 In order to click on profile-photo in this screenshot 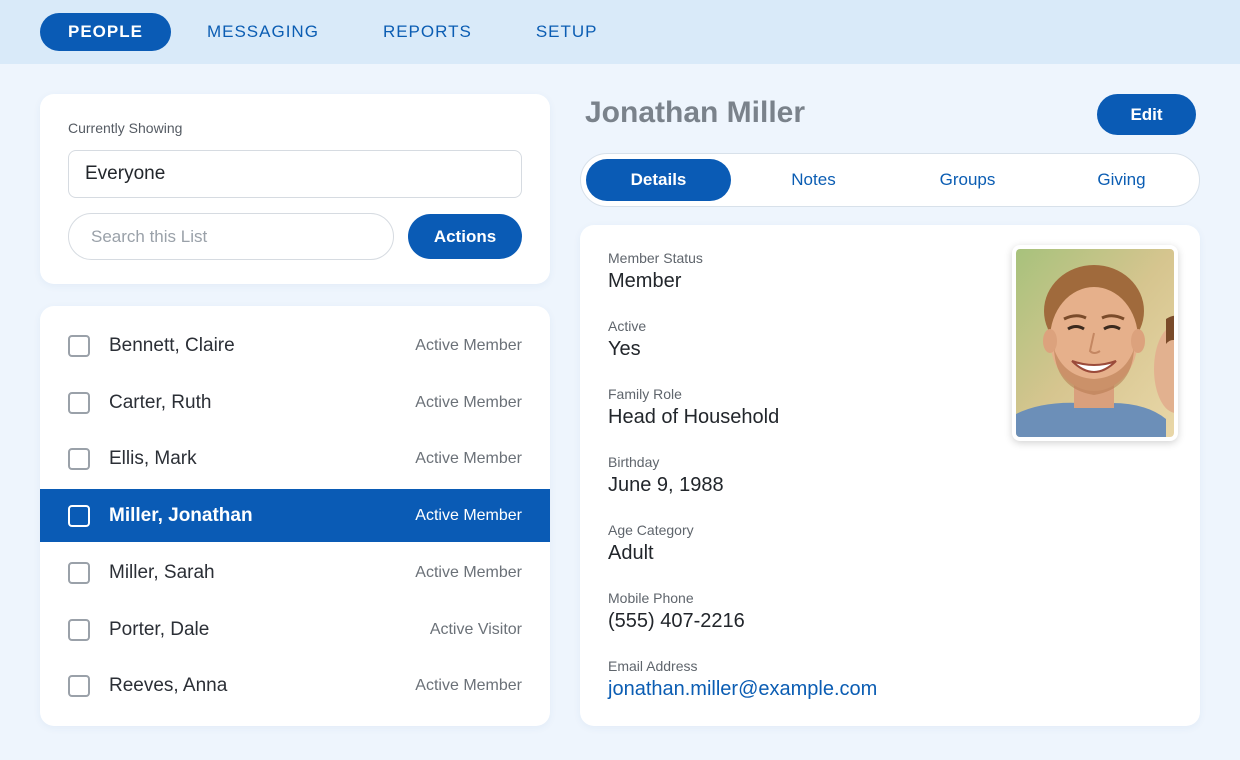, I will do `click(1095, 343)`.